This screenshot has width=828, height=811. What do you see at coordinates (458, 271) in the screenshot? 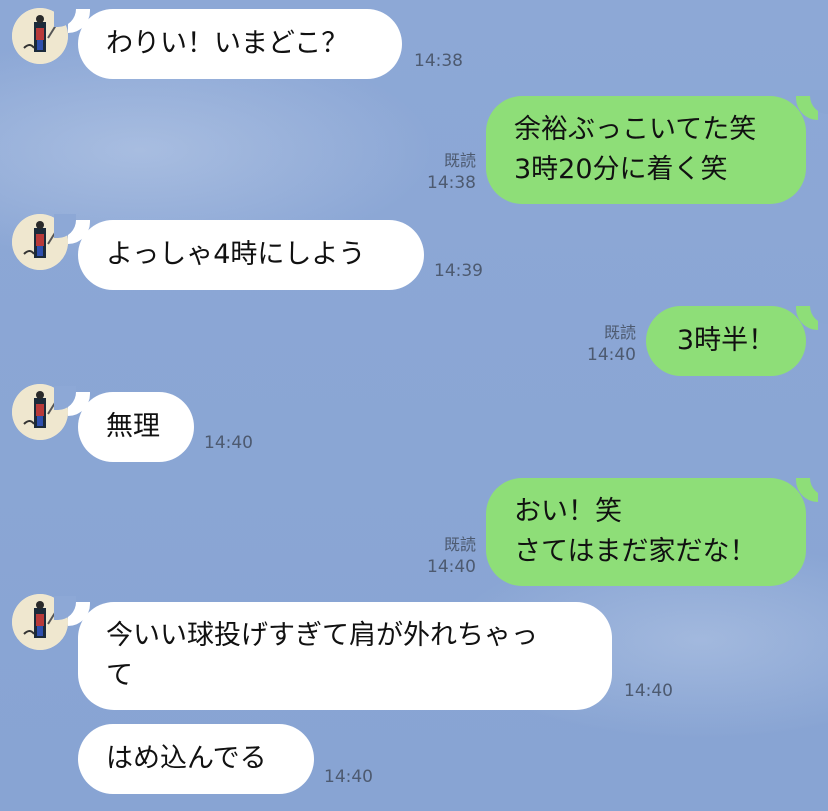
I see `message-time: 14:39` at bounding box center [458, 271].